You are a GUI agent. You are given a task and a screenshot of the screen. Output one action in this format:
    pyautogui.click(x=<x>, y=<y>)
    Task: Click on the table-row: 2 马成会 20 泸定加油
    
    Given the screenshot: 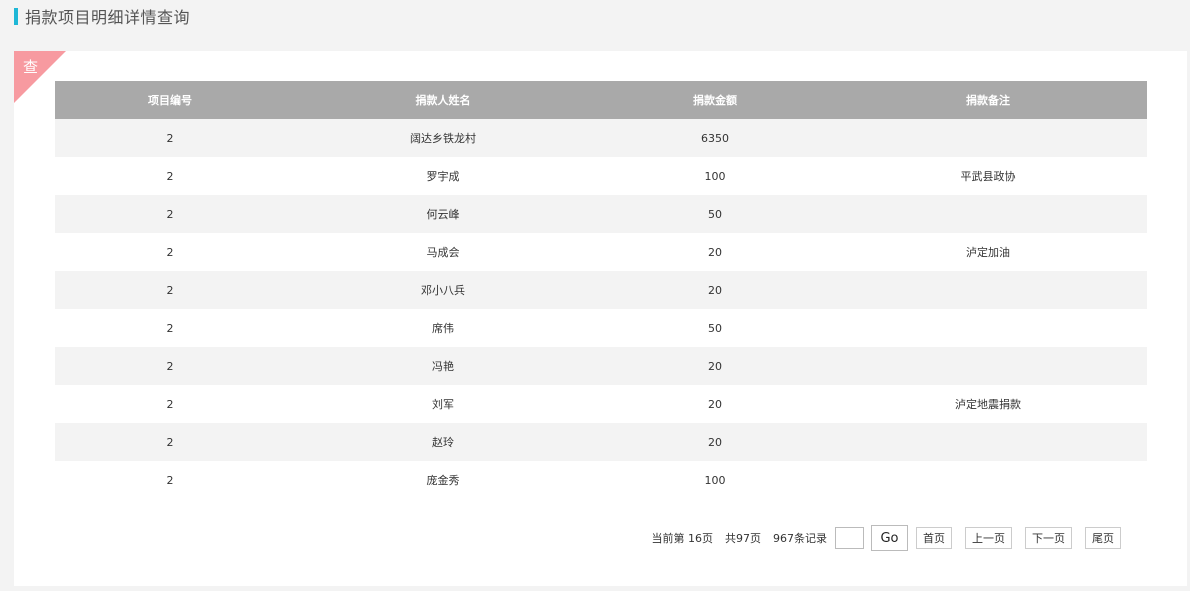 What is the action you would take?
    pyautogui.click(x=601, y=252)
    